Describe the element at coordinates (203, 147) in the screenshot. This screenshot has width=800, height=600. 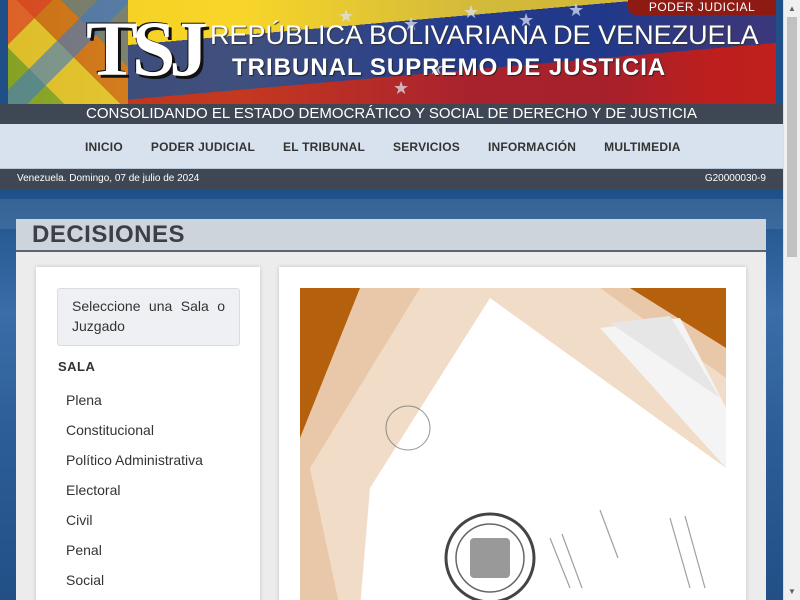
I see `nav-item-poder-judicial: PODER JUDICIAL` at that location.